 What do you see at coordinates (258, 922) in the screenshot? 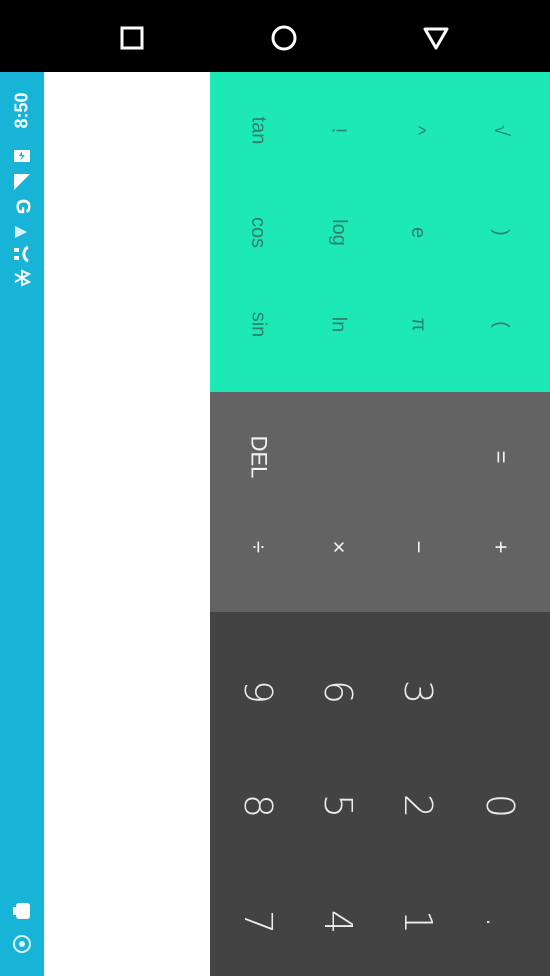
I see `key-7: 7` at bounding box center [258, 922].